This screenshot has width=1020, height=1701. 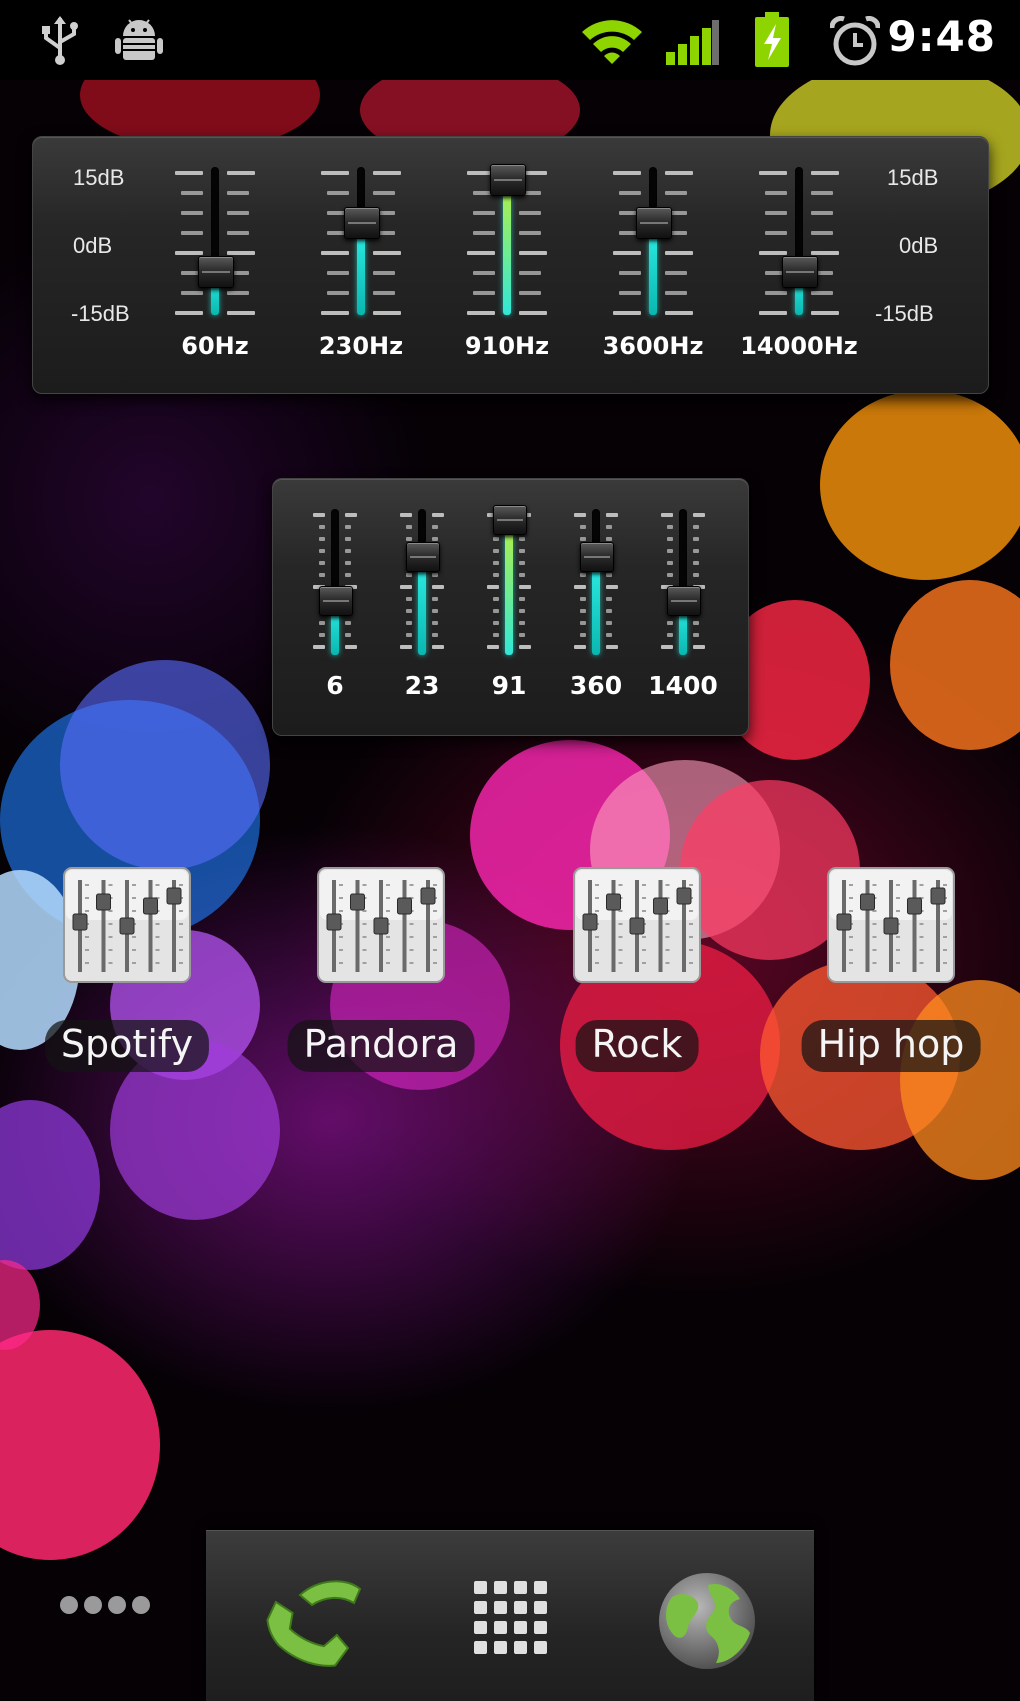 What do you see at coordinates (904, 313) in the screenshot?
I see `db-label-bottom-right: -15dB` at bounding box center [904, 313].